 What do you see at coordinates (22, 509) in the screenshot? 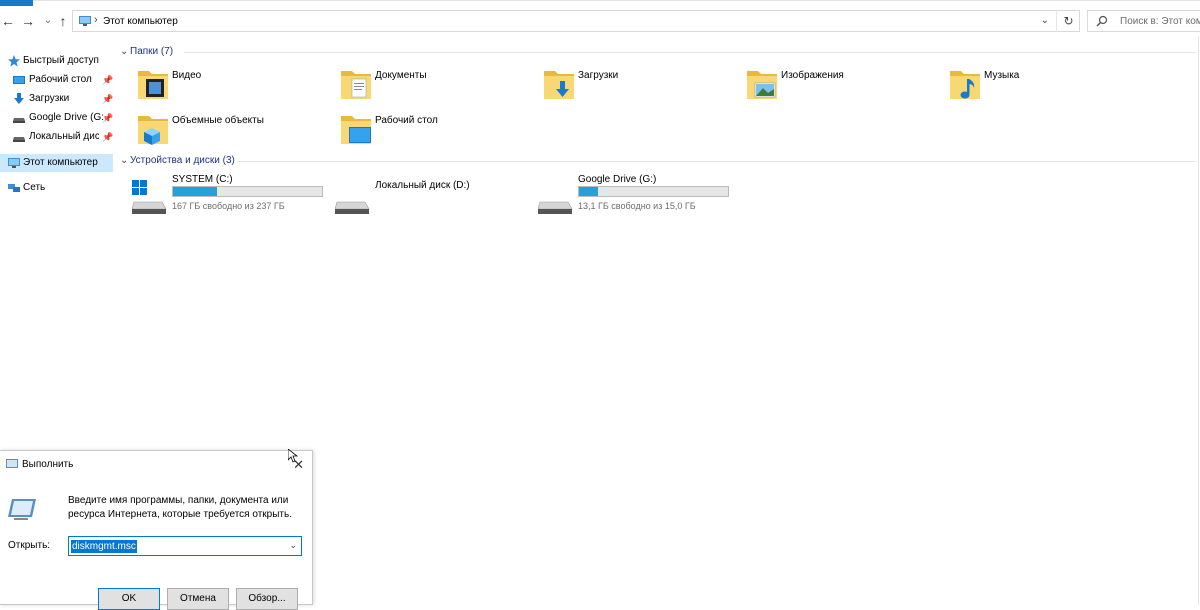
I see `run-program-icon` at bounding box center [22, 509].